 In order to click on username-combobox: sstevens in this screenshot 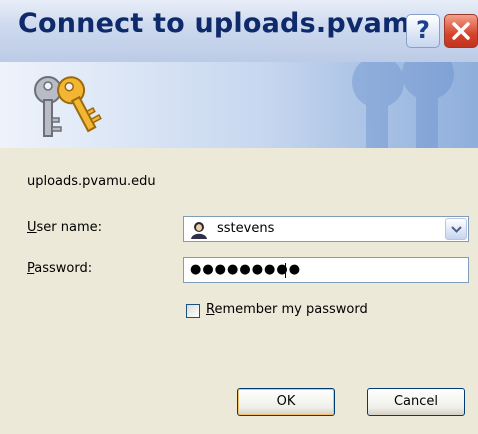, I will do `click(326, 229)`.